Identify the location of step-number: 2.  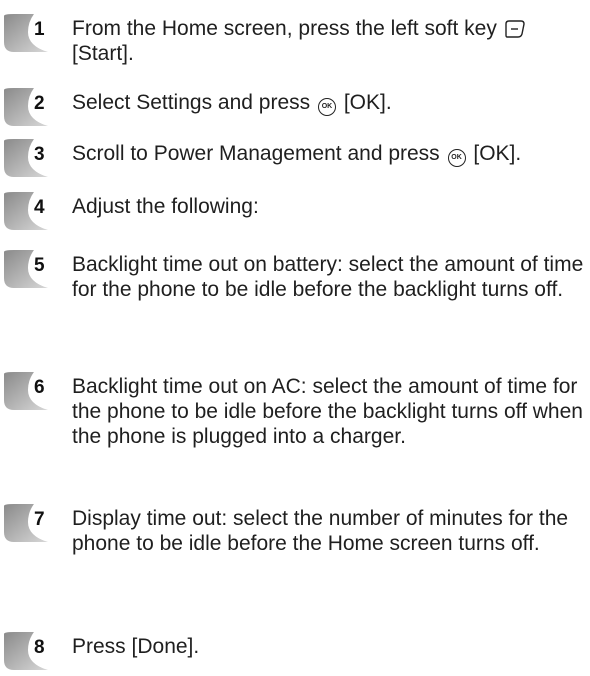
(39, 103).